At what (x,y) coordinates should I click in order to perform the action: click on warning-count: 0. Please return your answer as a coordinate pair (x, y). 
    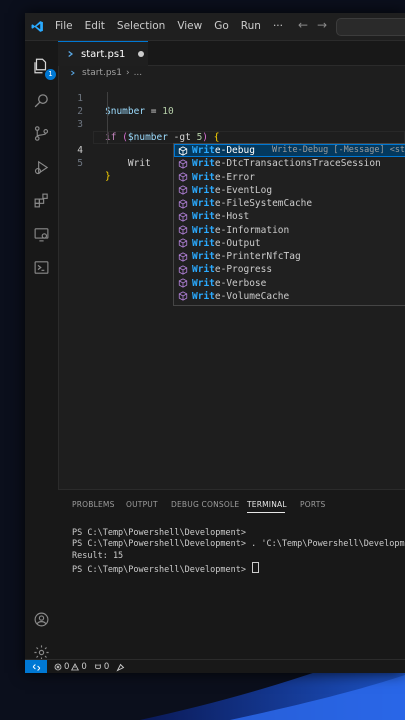
    Looking at the image, I should click on (84, 667).